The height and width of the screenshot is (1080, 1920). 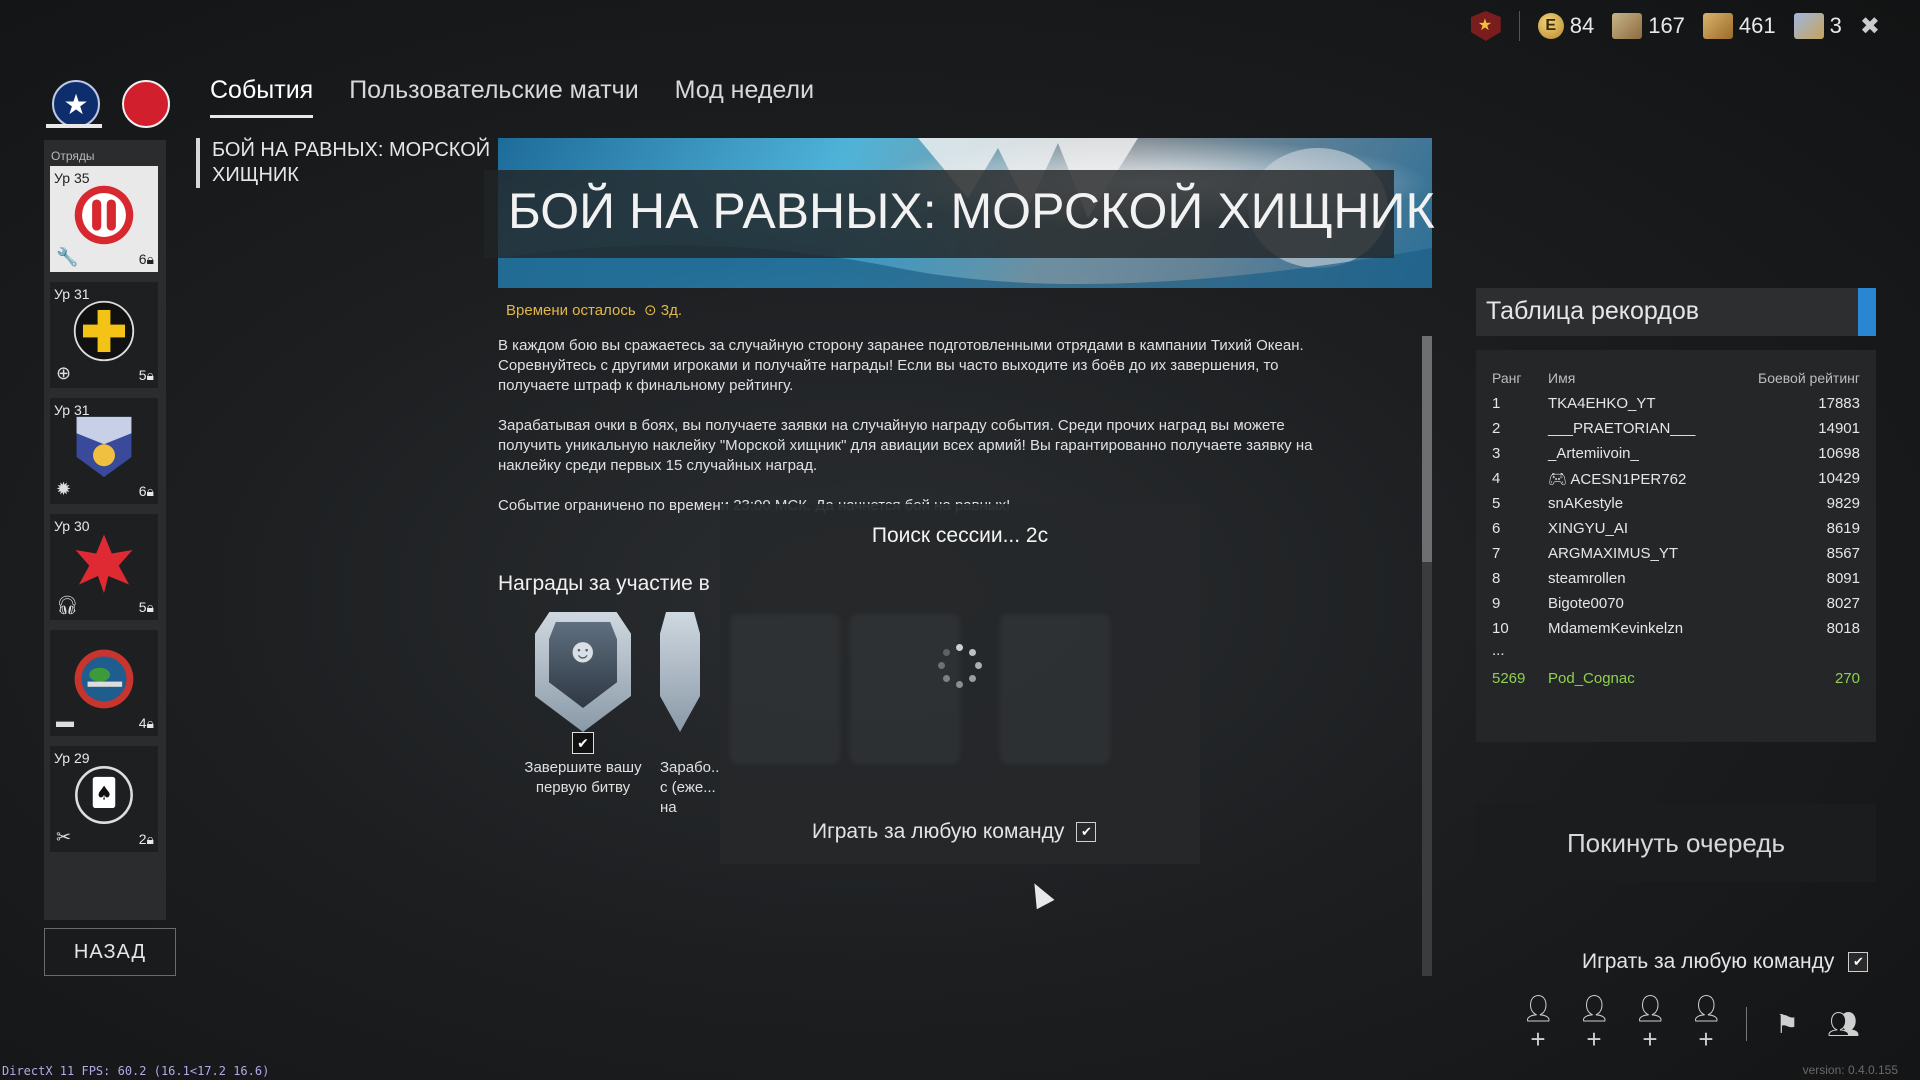 I want to click on orders-value: 167, so click(x=1666, y=25).